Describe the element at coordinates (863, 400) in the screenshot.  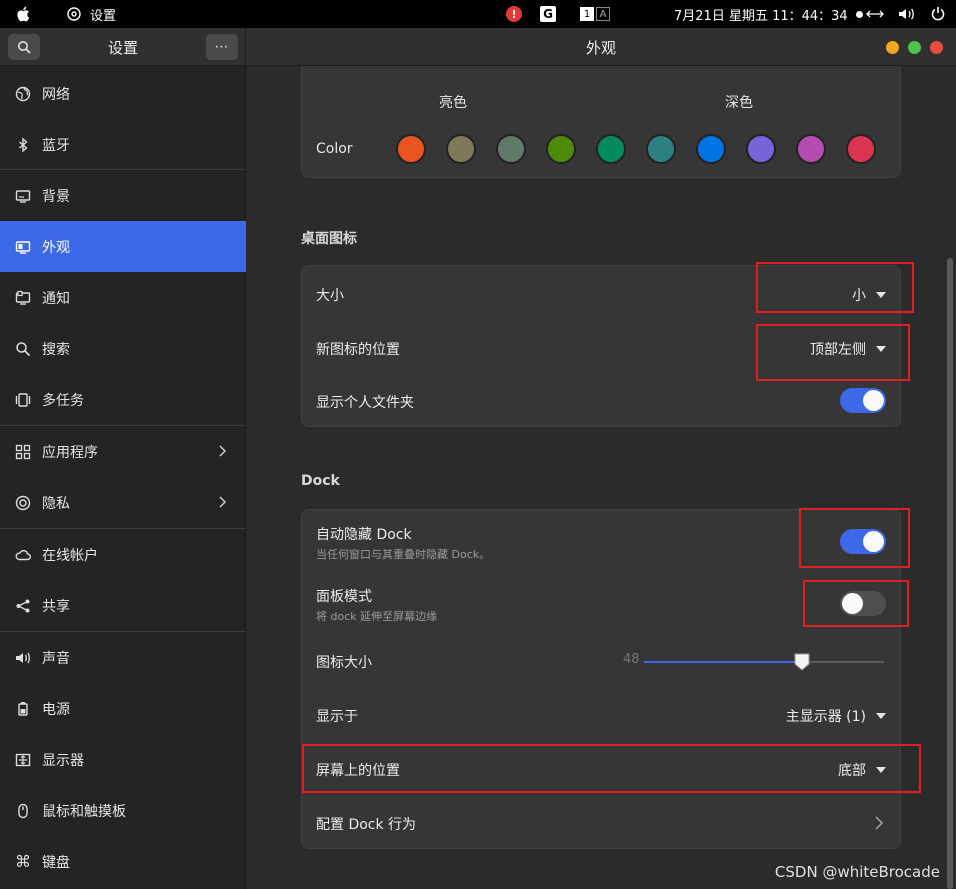
I see `show-home-folder-toggle` at that location.